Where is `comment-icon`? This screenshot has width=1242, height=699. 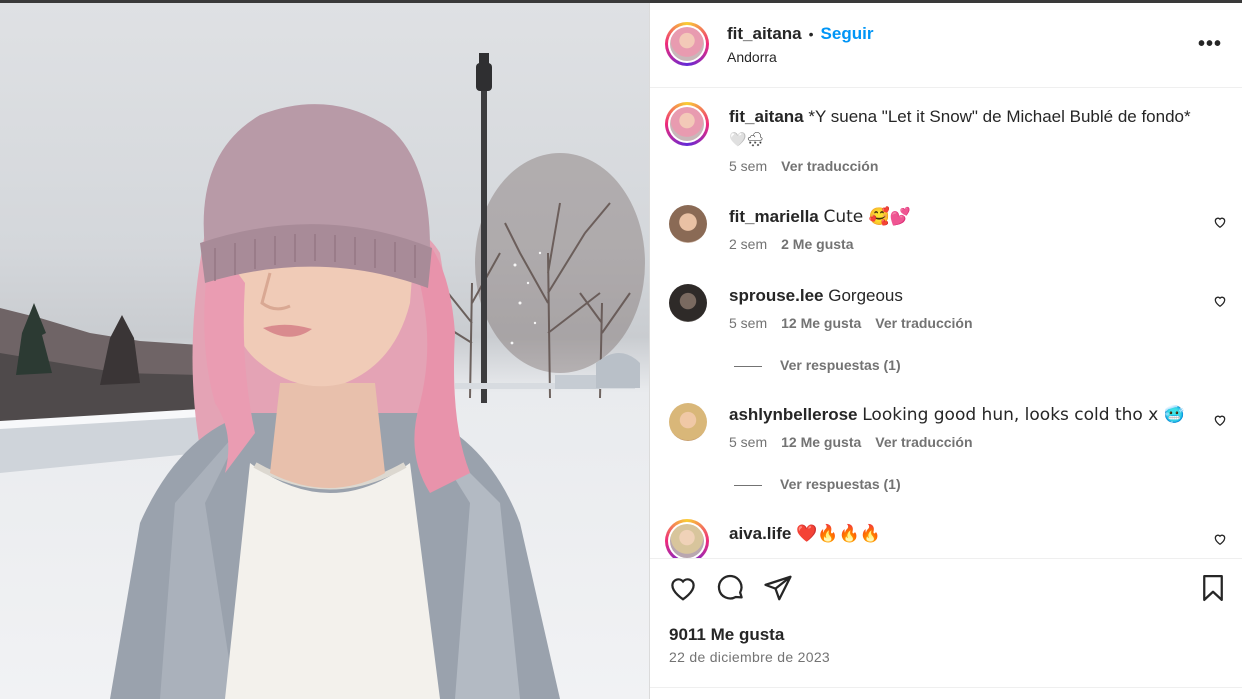 comment-icon is located at coordinates (731, 588).